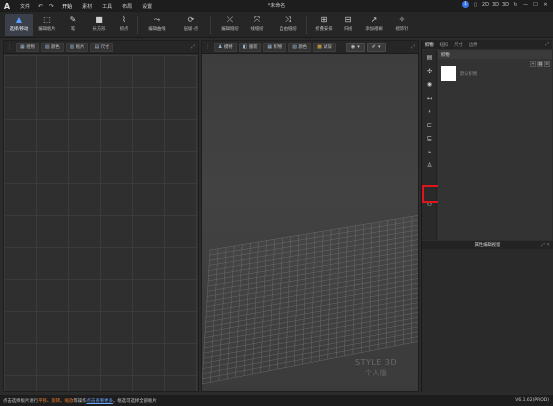 This screenshot has width=553, height=406. What do you see at coordinates (459, 73) in the screenshot?
I see `list-item: 默认织物` at bounding box center [459, 73].